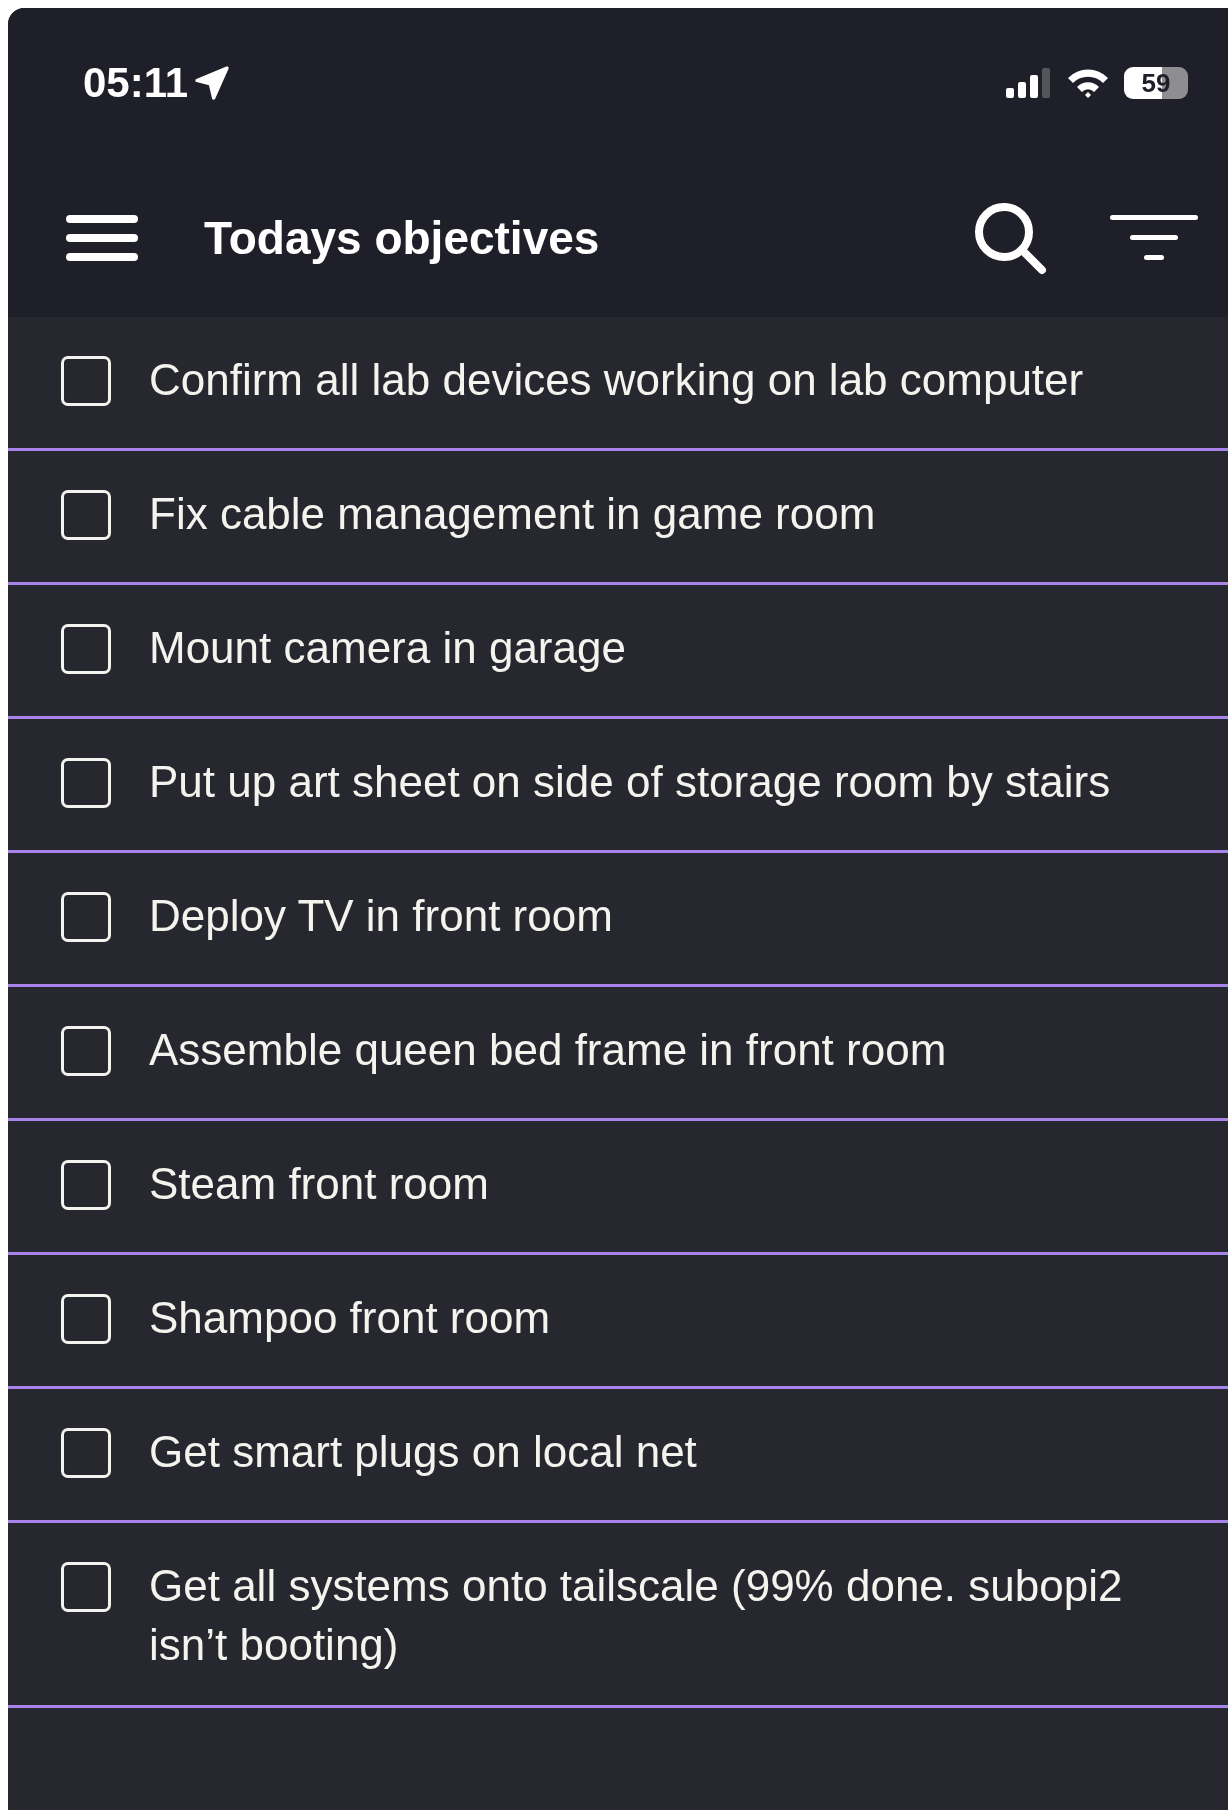 The width and height of the screenshot is (1228, 1810). I want to click on task-text: Steam front room, so click(319, 1184).